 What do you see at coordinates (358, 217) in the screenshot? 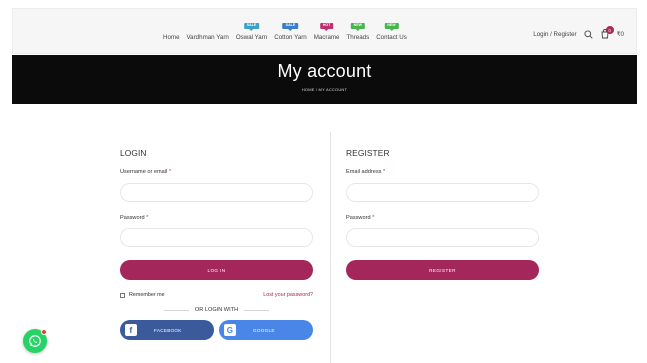
I see `register-password-label-text: Password` at bounding box center [358, 217].